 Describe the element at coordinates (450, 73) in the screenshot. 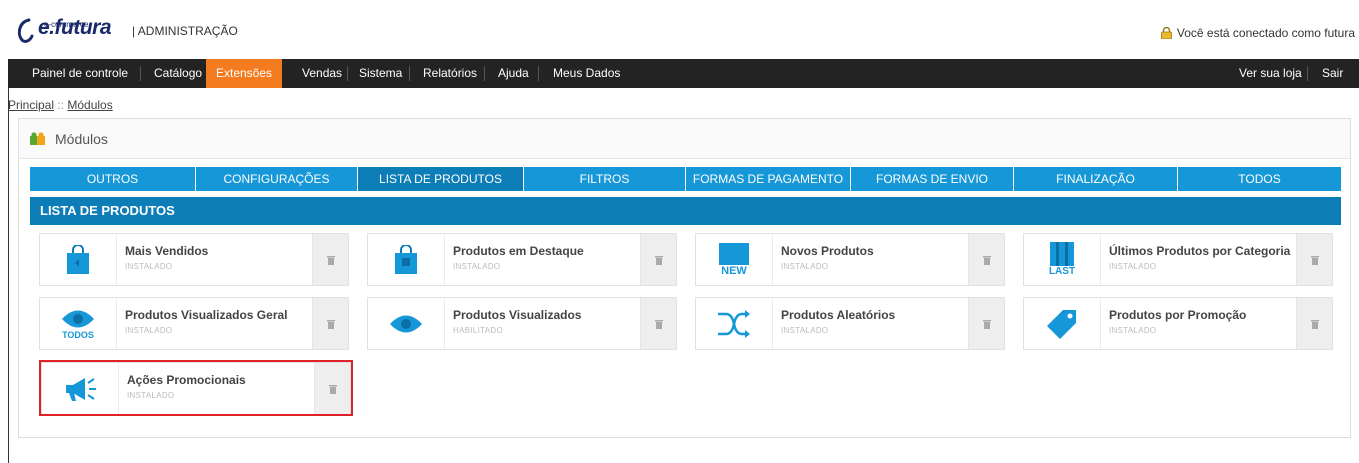

I see `menu-relatorios: Relatórios` at that location.